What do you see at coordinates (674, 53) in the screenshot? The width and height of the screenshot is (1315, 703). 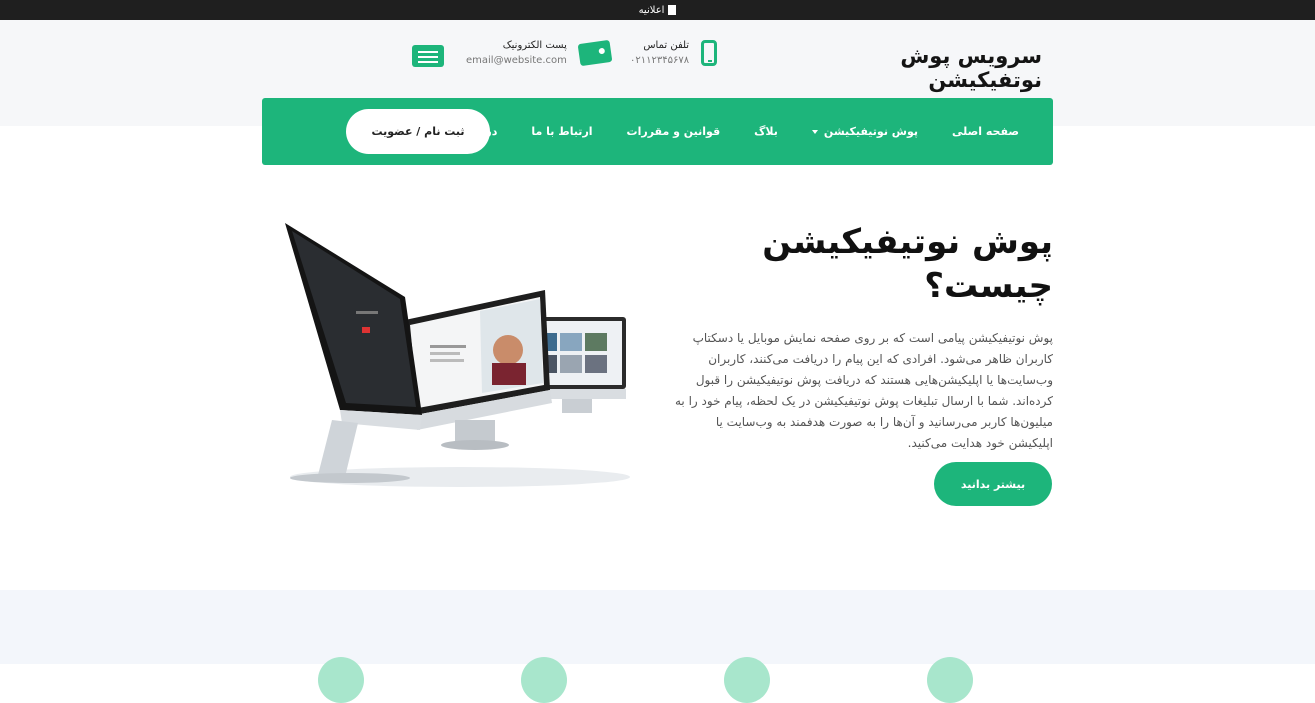 I see `phone-contact: تلفن تماس ۰۲۱۱۲۳۴۵۶۷۸` at bounding box center [674, 53].